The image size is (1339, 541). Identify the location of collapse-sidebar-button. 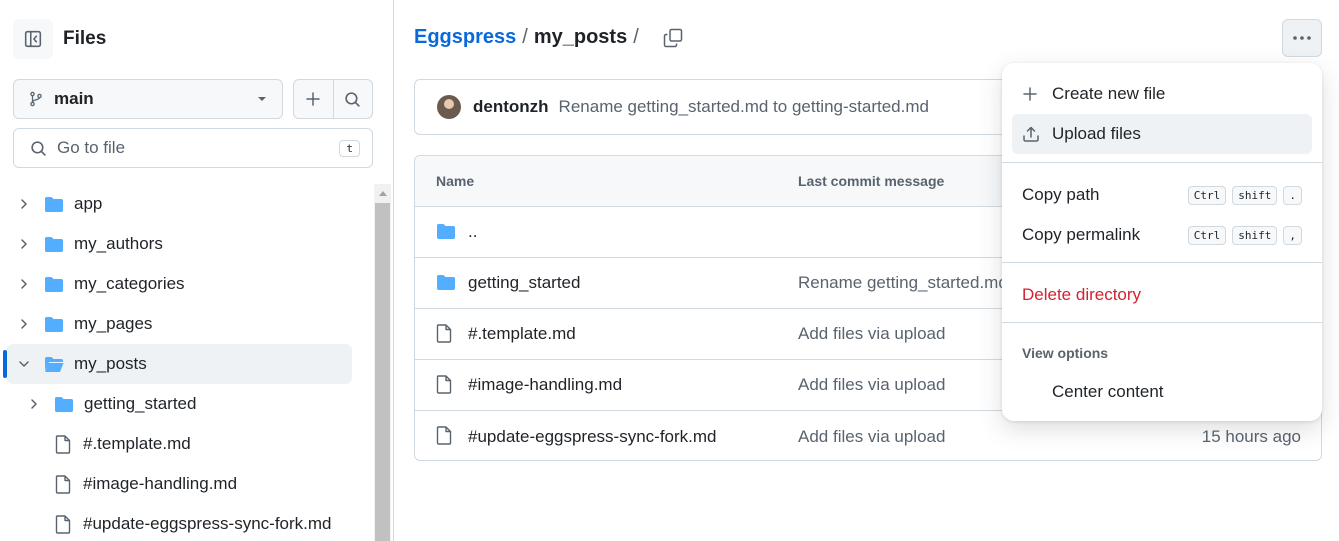
(33, 39).